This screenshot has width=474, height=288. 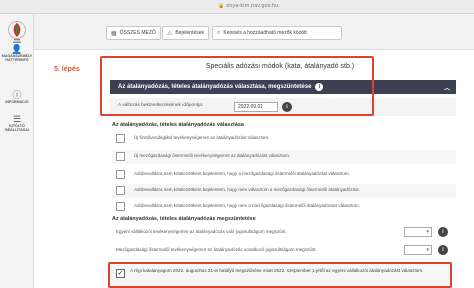 What do you see at coordinates (133, 33) in the screenshot?
I see `all-fields-button: ▦ ÖSSZES MEZŐ` at bounding box center [133, 33].